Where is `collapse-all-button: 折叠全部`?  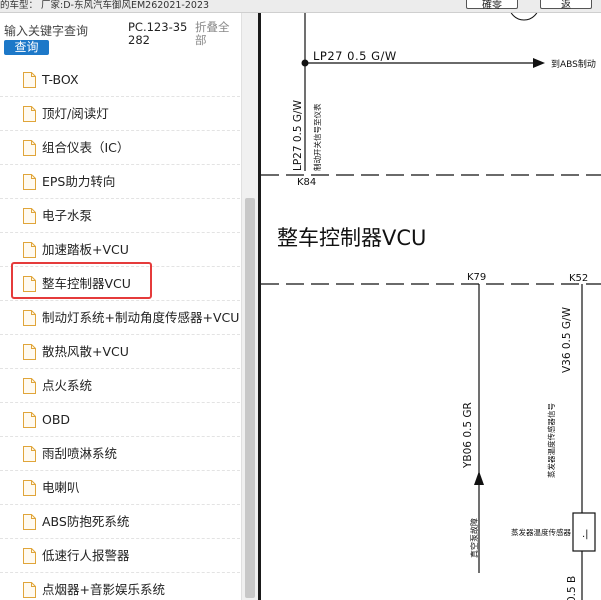
collapse-all-button: 折叠全部 is located at coordinates (215, 34).